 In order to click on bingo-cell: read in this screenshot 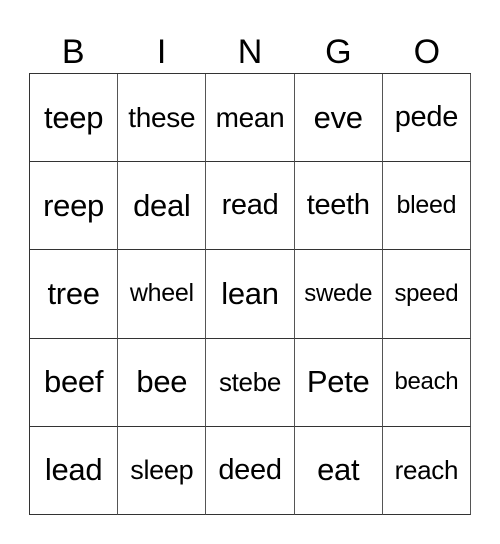, I will do `click(250, 206)`.